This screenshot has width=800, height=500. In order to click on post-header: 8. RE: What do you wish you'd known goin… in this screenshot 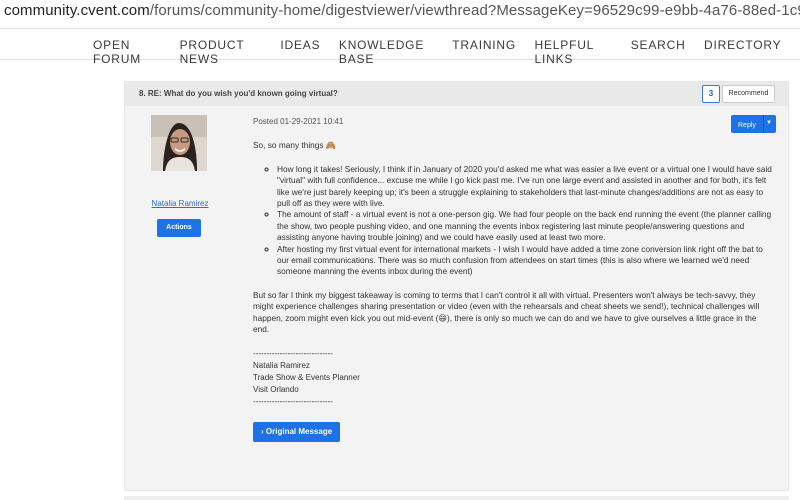, I will do `click(456, 94)`.